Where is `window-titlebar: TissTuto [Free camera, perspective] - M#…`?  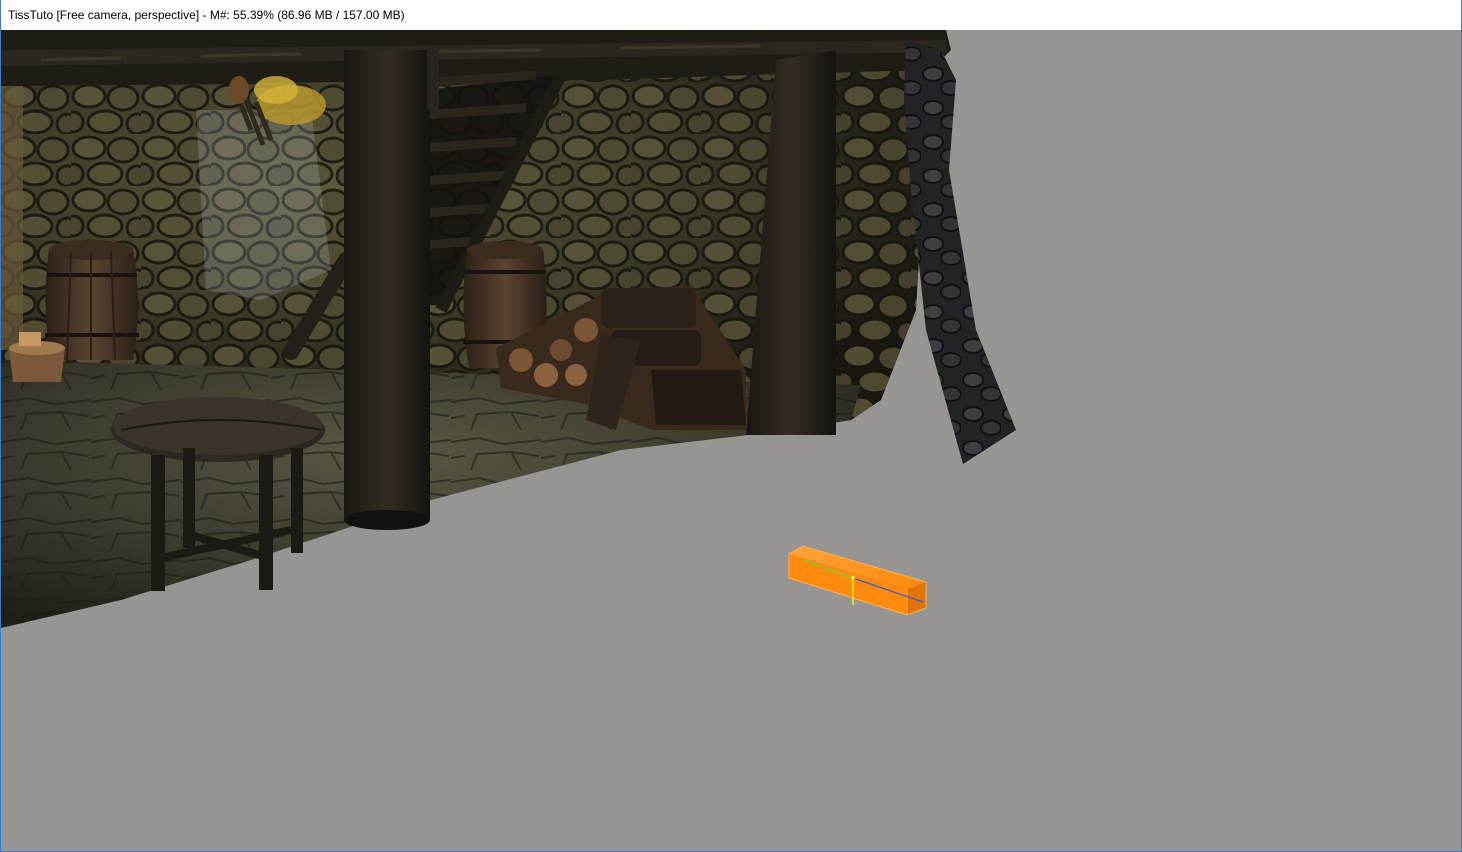 window-titlebar: TissTuto [Free camera, perspective] - M#… is located at coordinates (731, 15).